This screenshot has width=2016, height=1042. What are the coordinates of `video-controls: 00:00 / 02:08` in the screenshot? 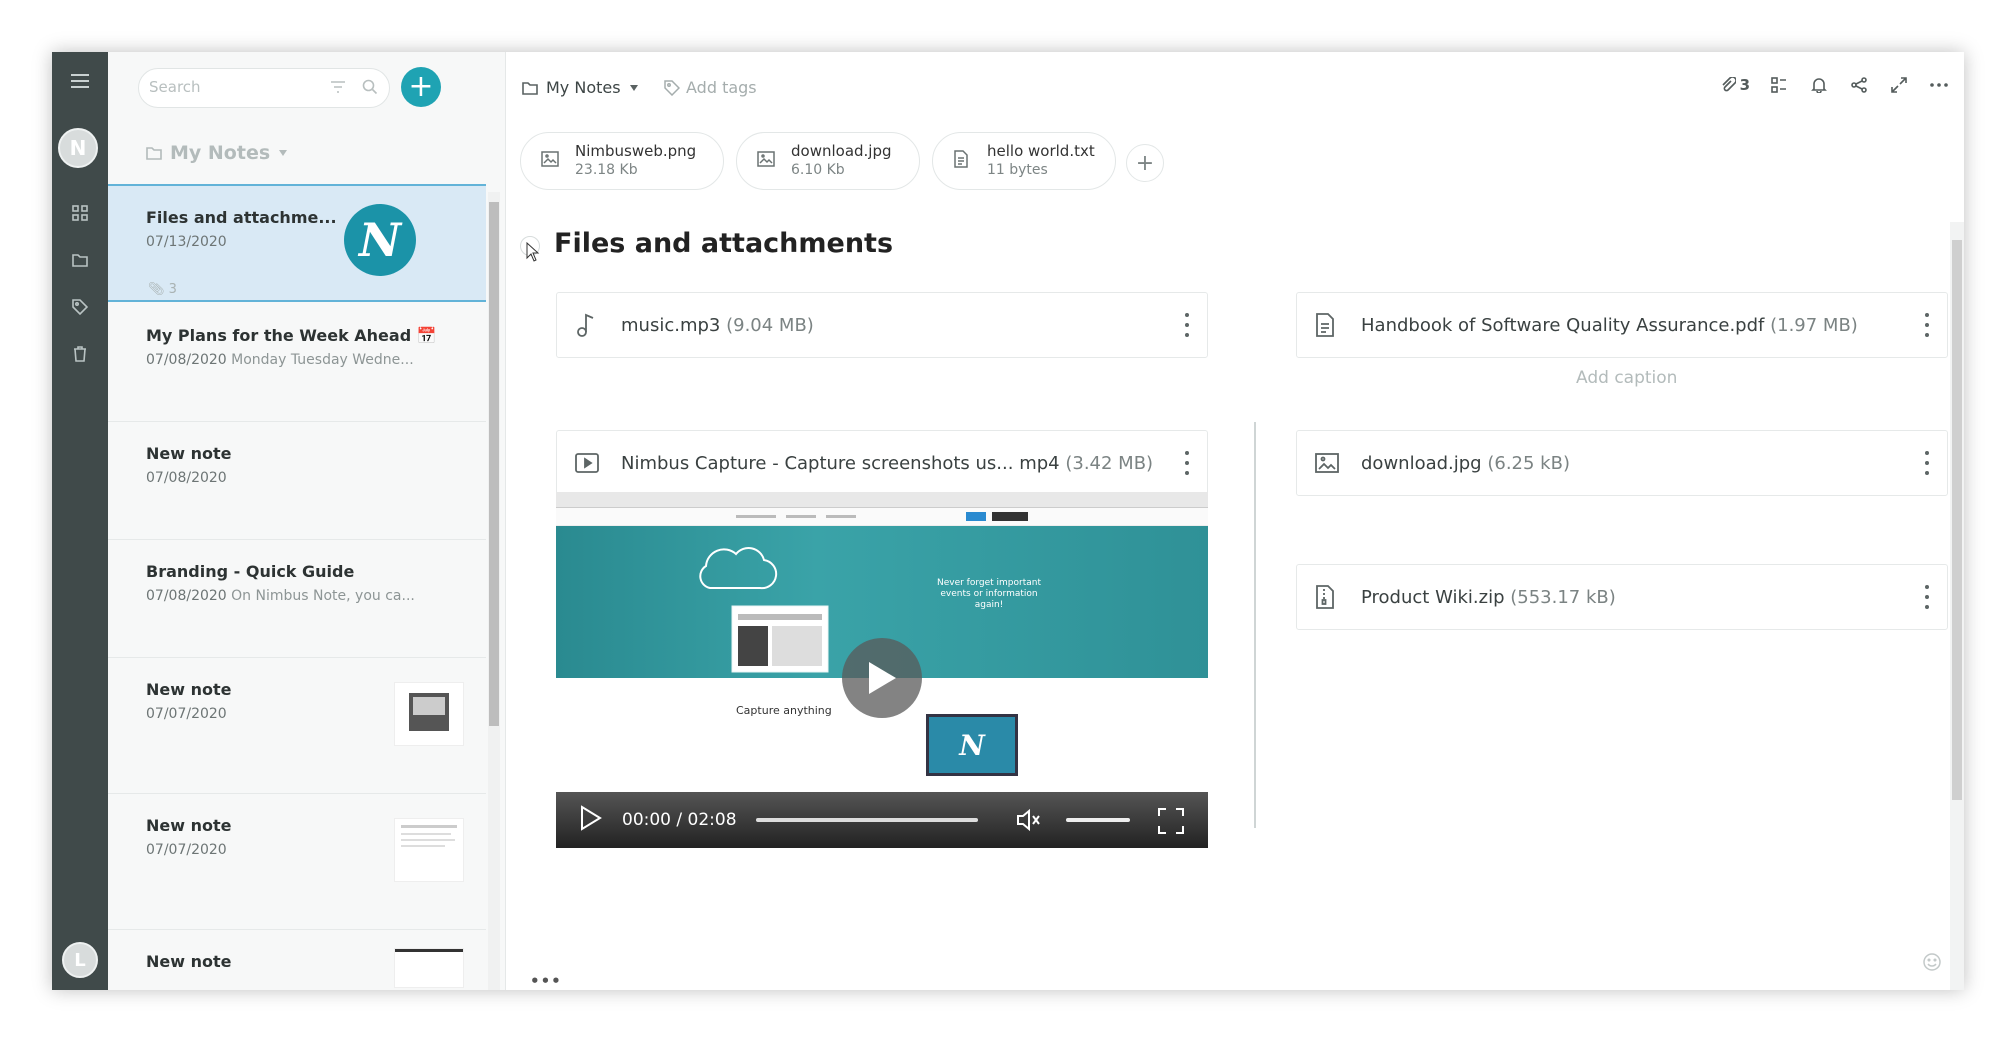 It's located at (882, 820).